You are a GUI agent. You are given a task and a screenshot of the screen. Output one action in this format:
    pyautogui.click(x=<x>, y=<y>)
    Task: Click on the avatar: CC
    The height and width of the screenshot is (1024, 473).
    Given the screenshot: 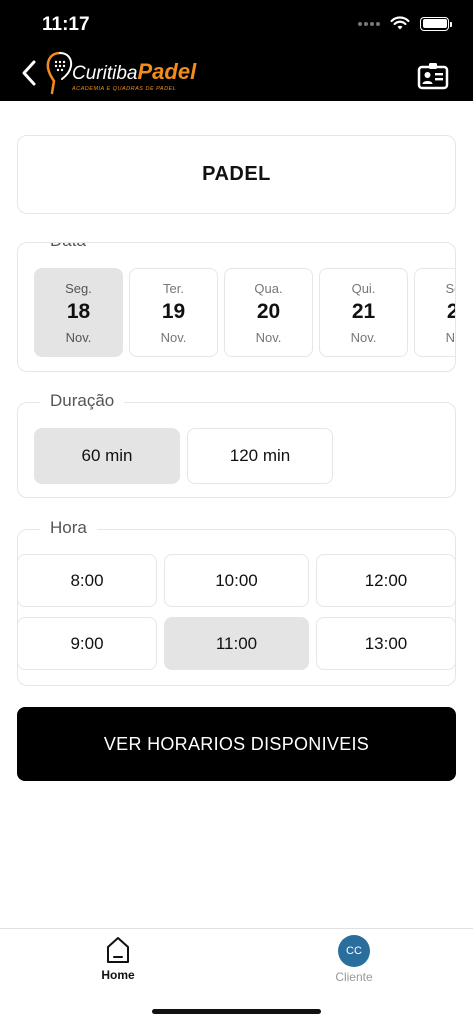 What is the action you would take?
    pyautogui.click(x=354, y=951)
    